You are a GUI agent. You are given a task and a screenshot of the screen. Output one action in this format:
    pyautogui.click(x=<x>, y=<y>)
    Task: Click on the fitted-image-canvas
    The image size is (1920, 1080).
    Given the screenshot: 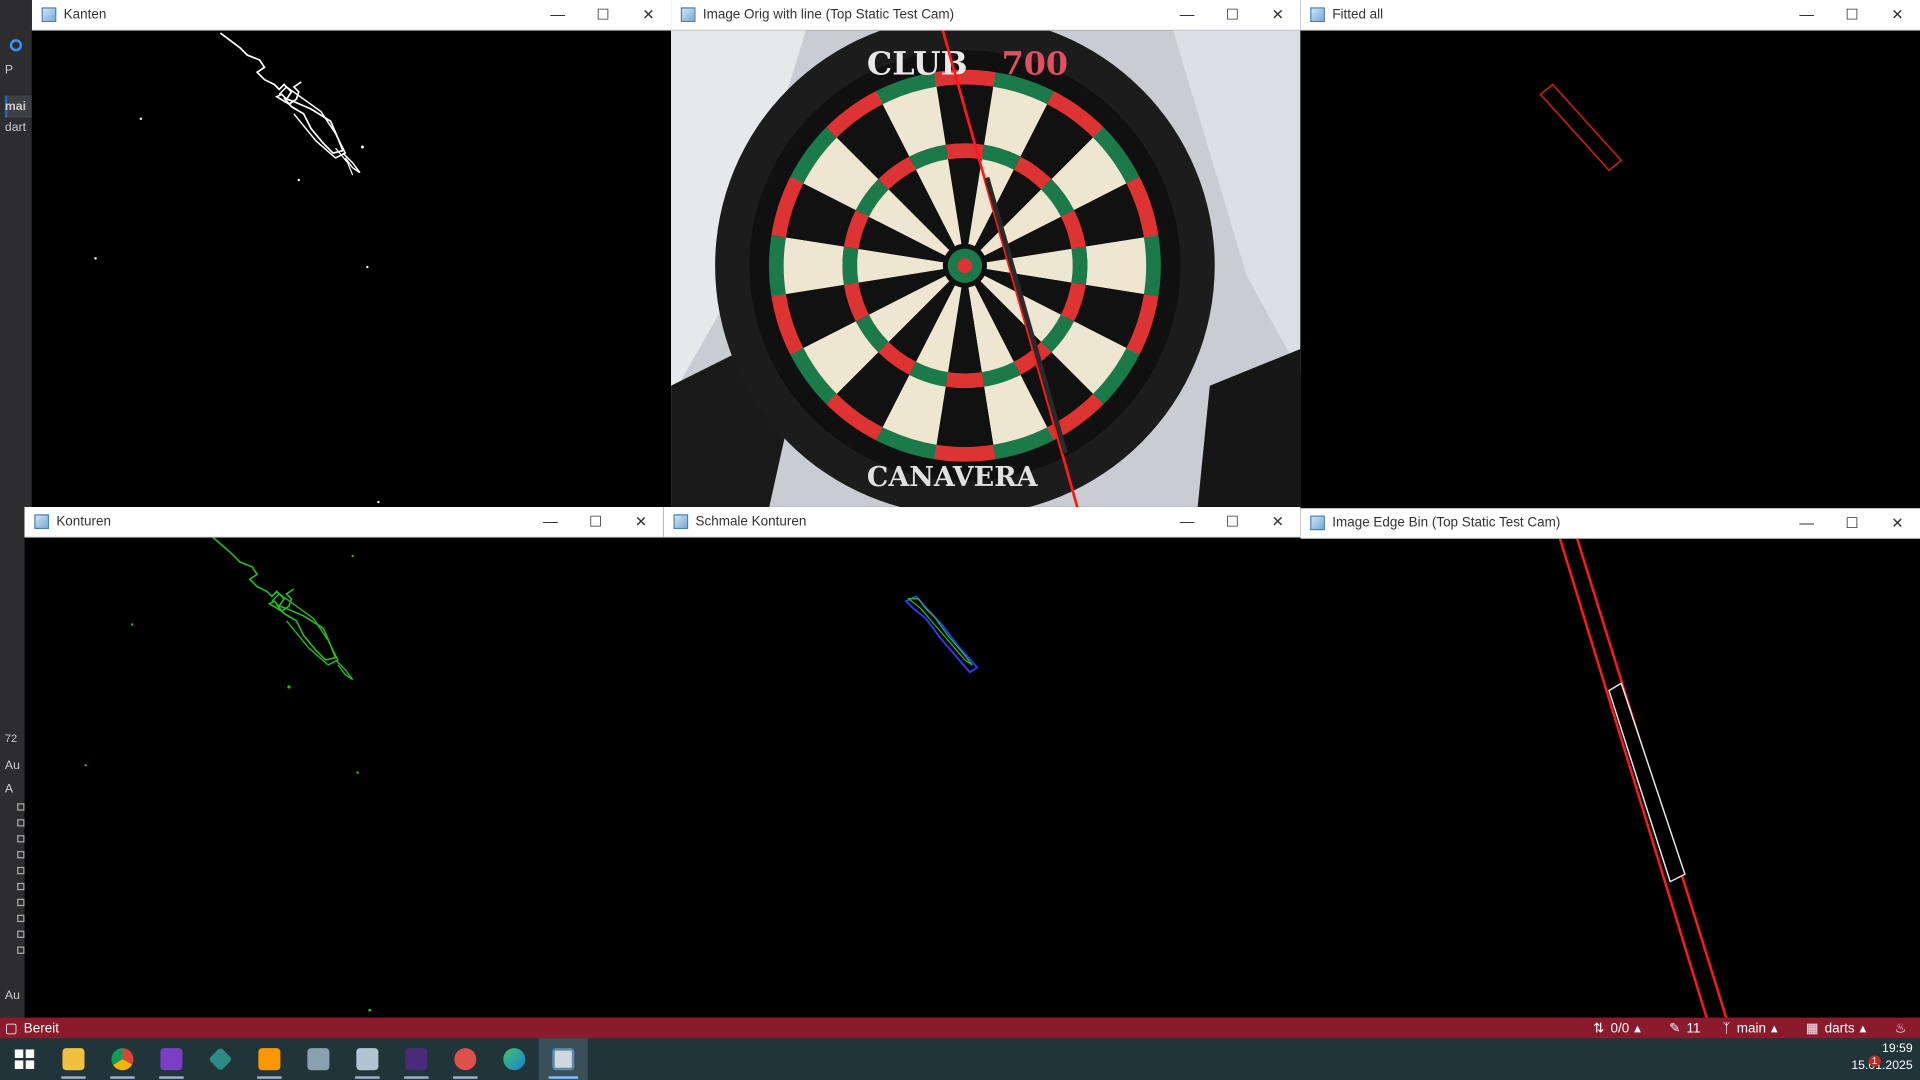 What is the action you would take?
    pyautogui.click(x=1610, y=269)
    